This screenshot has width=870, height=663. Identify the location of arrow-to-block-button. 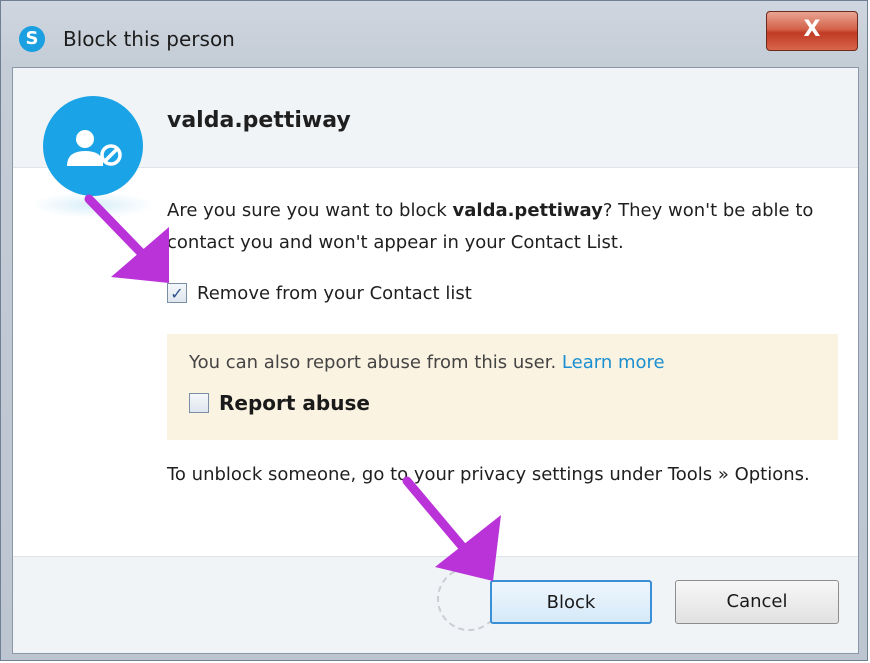
(451, 528).